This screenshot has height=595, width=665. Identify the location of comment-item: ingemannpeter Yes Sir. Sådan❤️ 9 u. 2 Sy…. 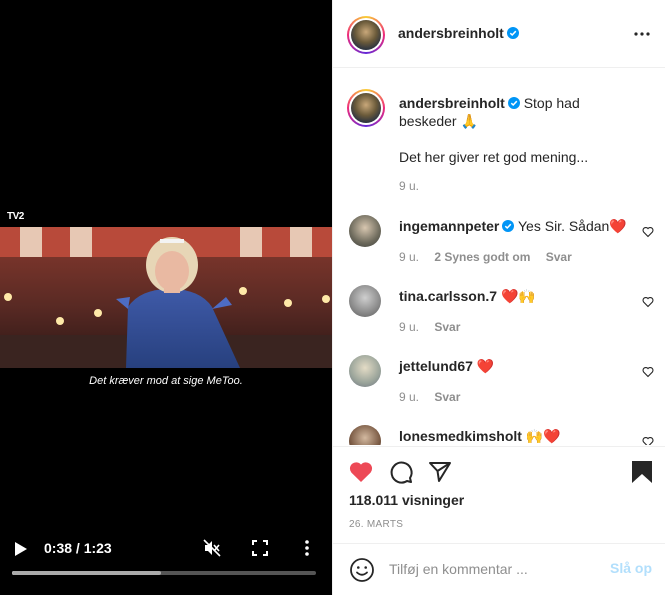
(499, 245).